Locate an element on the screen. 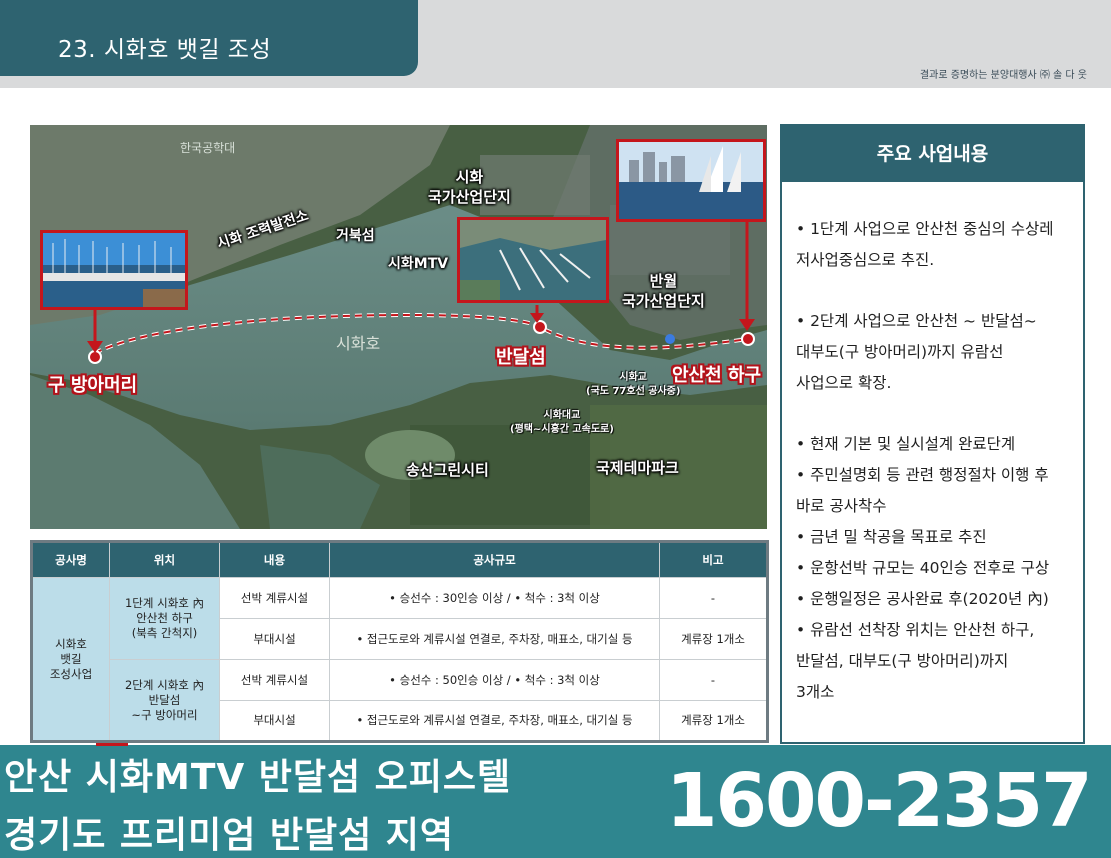  banner-headline: 안산 시화MTV 반달섬 오피스텔 is located at coordinates (258, 777).